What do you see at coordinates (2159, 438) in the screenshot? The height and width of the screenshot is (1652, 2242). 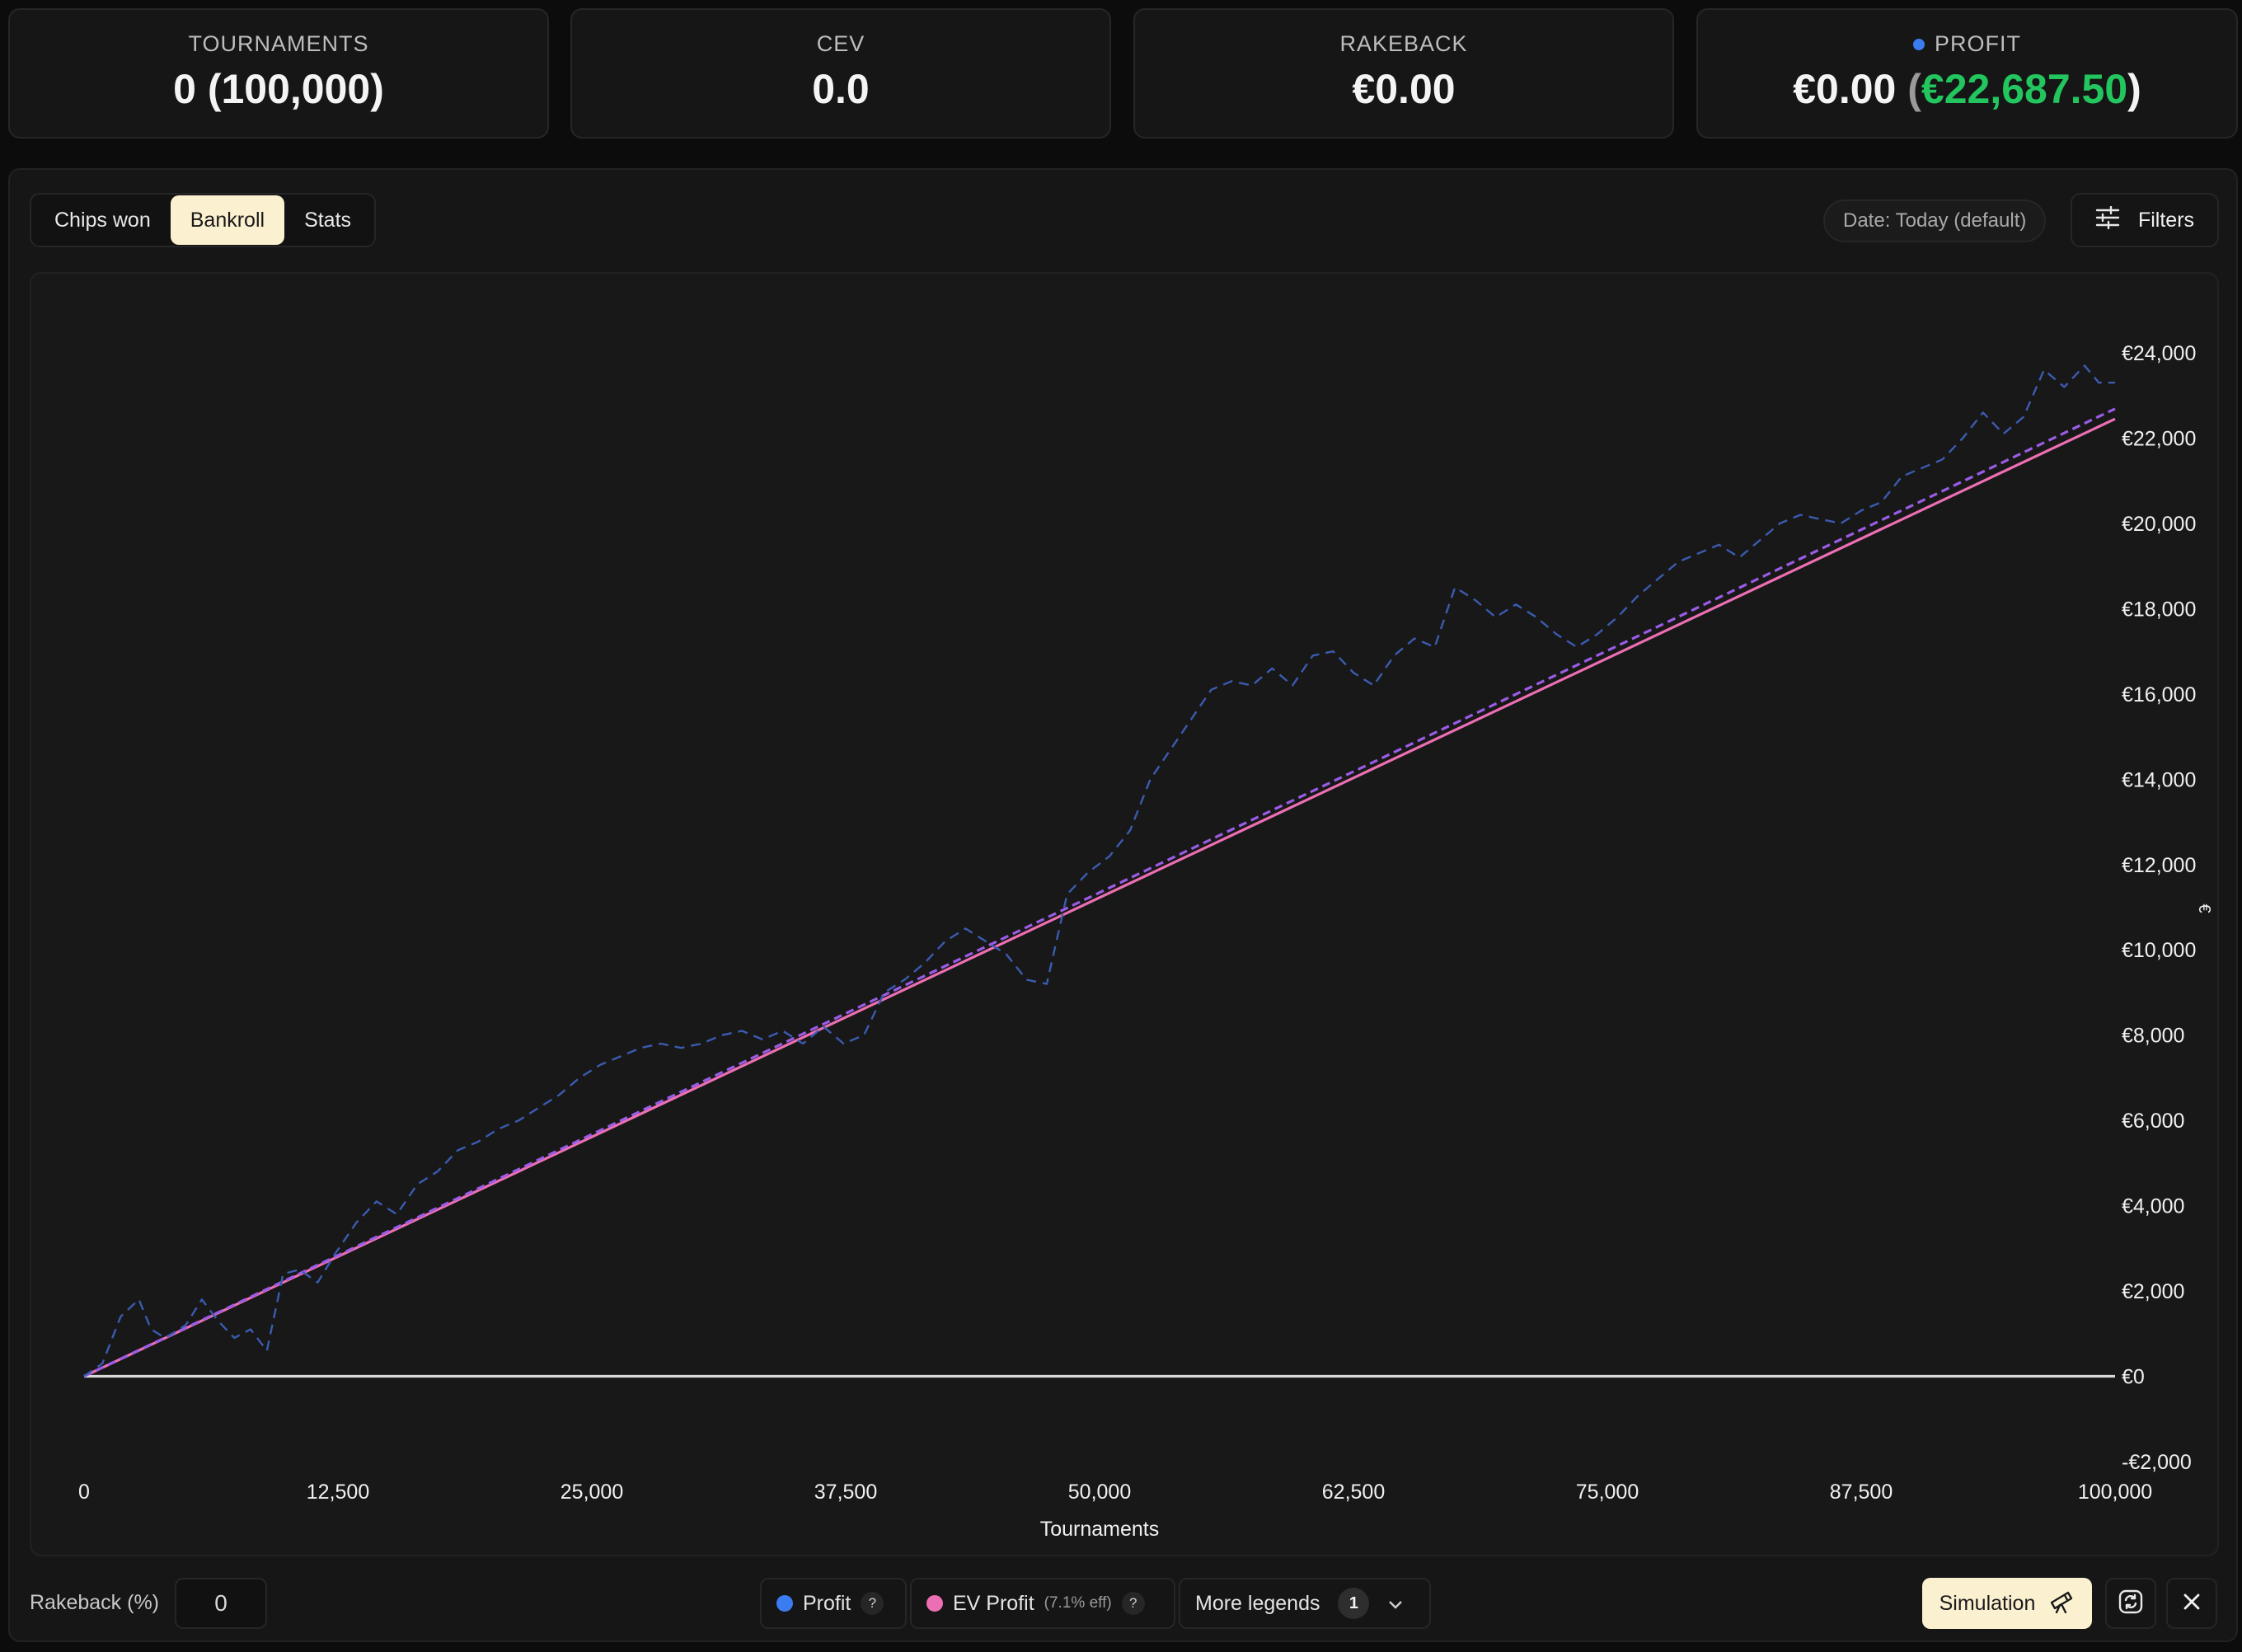 I see `y-tick-label: €22,000` at bounding box center [2159, 438].